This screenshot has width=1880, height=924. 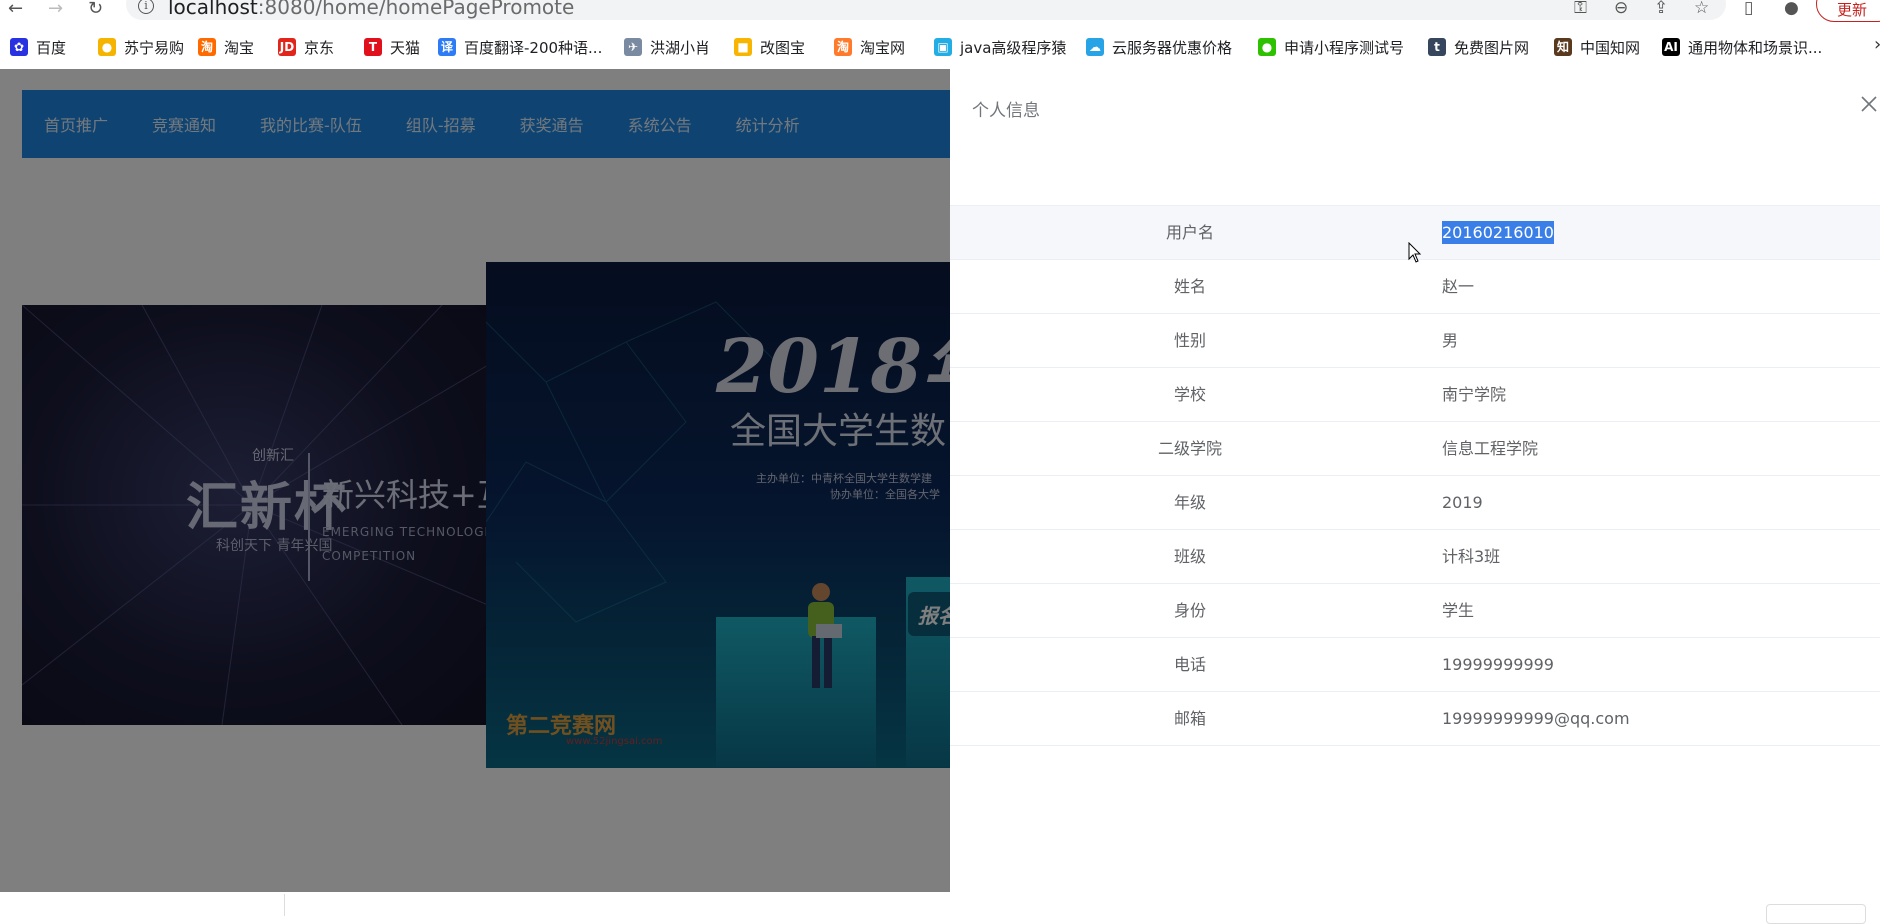 I want to click on field-value-text: 信息工程学院, so click(x=1490, y=448).